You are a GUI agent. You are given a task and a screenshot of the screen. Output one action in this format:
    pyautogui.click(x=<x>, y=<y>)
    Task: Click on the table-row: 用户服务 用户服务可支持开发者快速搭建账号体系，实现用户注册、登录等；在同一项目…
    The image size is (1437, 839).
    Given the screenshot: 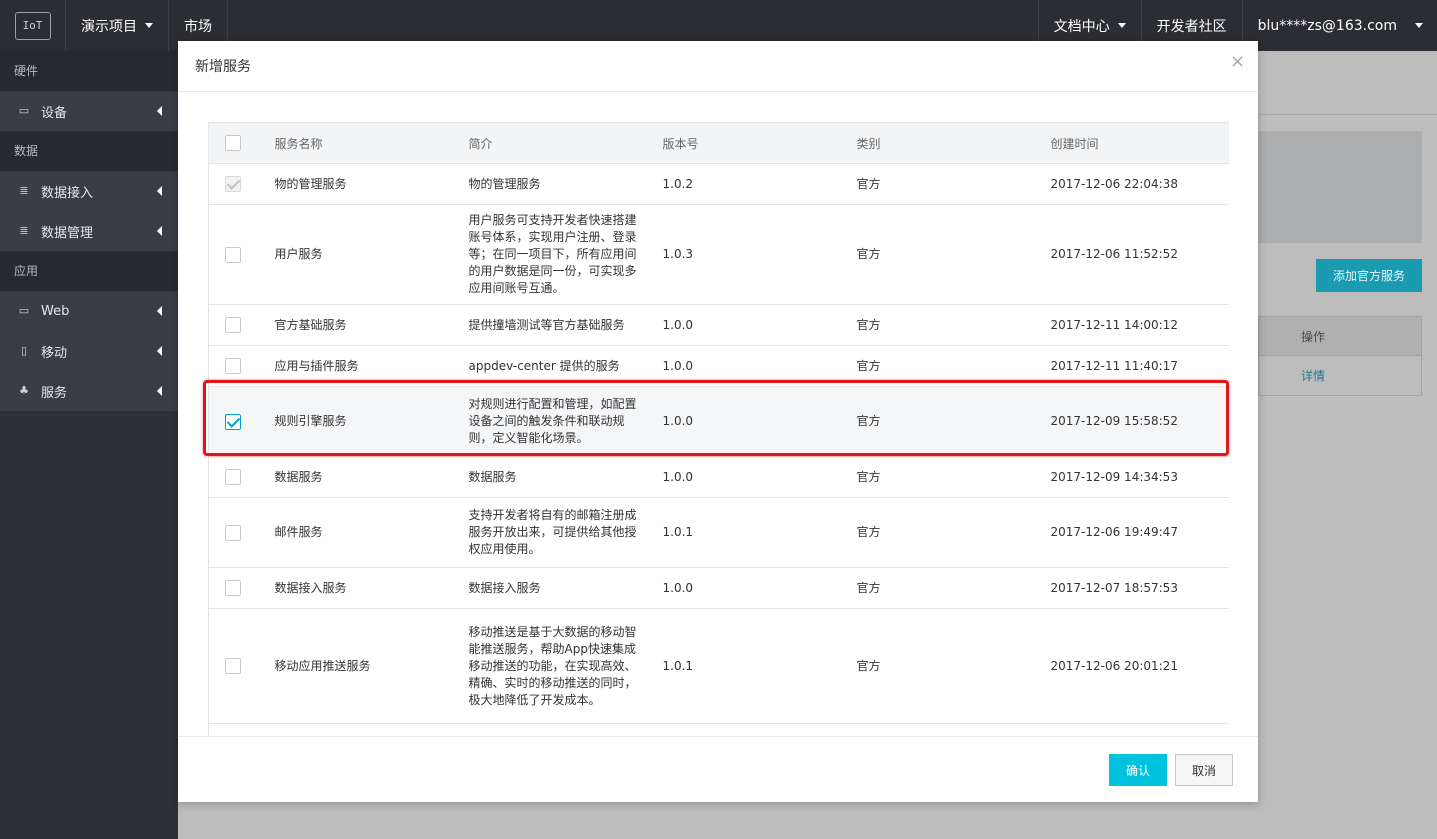 What is the action you would take?
    pyautogui.click(x=718, y=254)
    